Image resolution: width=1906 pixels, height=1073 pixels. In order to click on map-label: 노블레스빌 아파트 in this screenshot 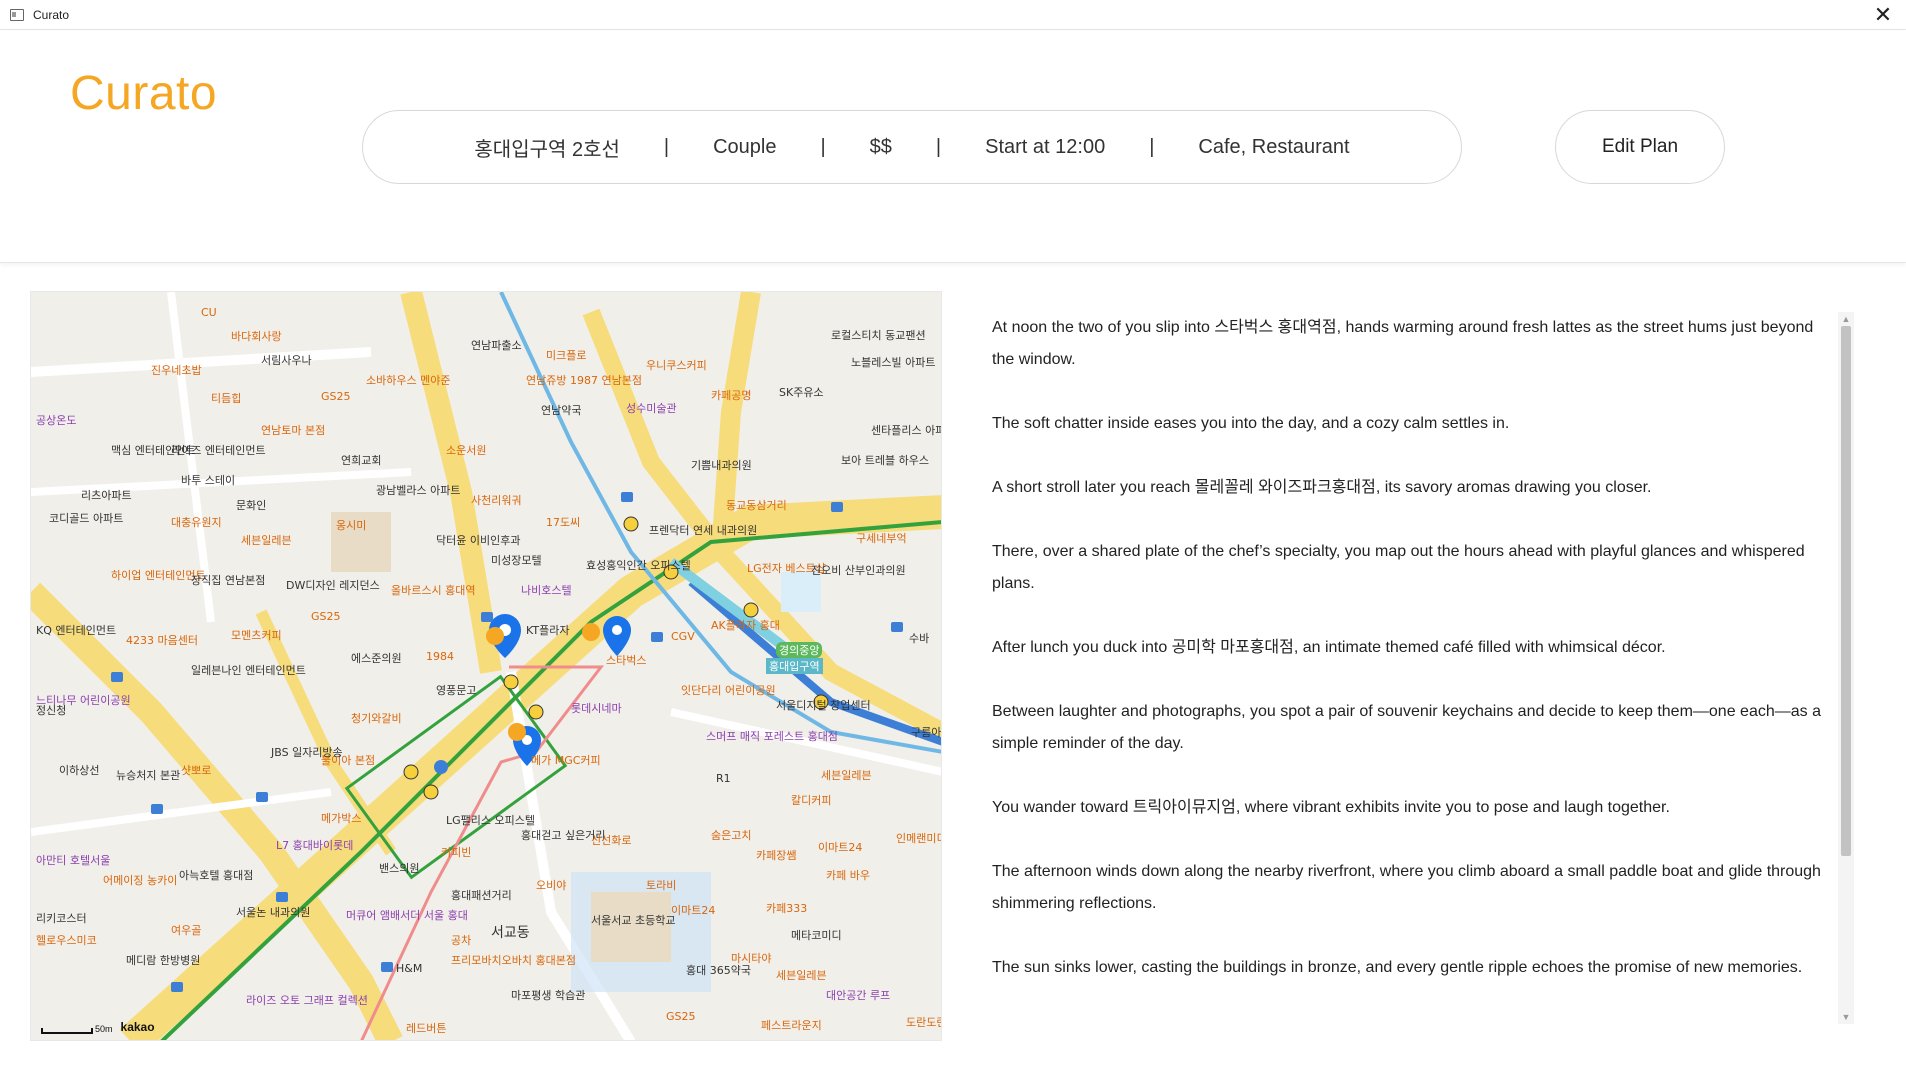, I will do `click(893, 362)`.